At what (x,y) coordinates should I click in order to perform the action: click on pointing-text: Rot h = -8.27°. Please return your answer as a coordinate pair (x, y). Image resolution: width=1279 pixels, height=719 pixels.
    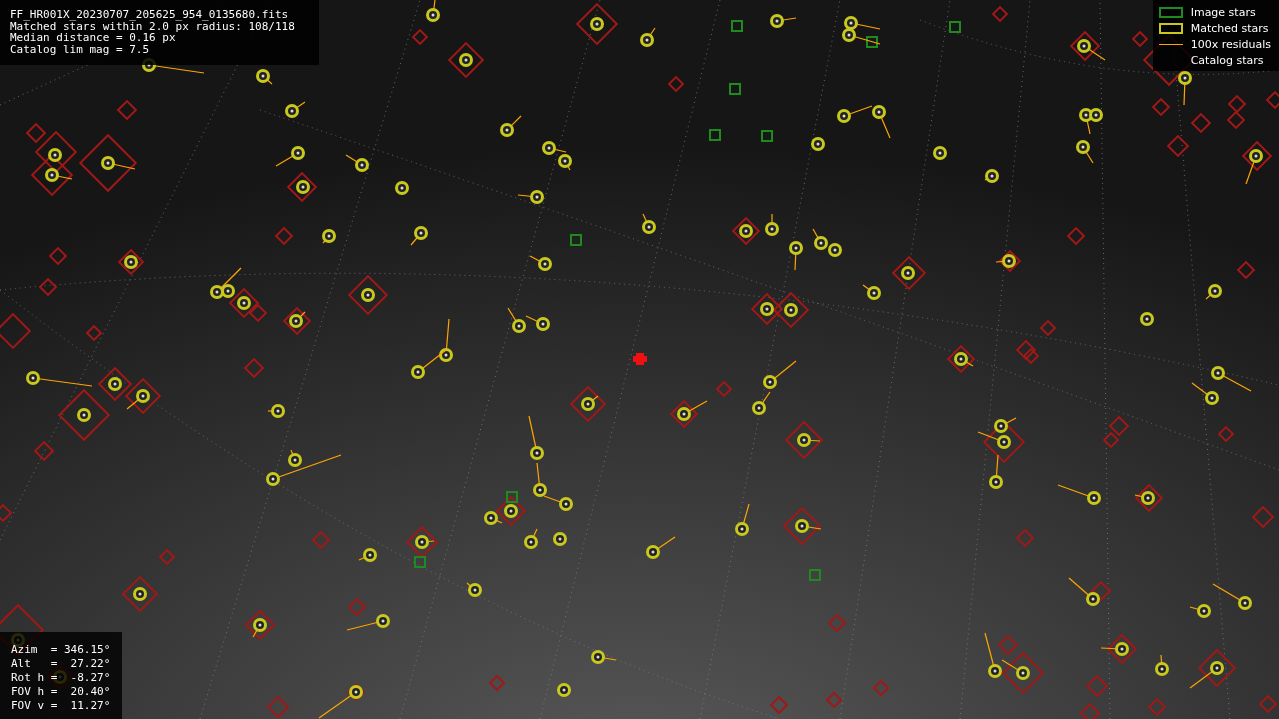
    Looking at the image, I should click on (60, 678).